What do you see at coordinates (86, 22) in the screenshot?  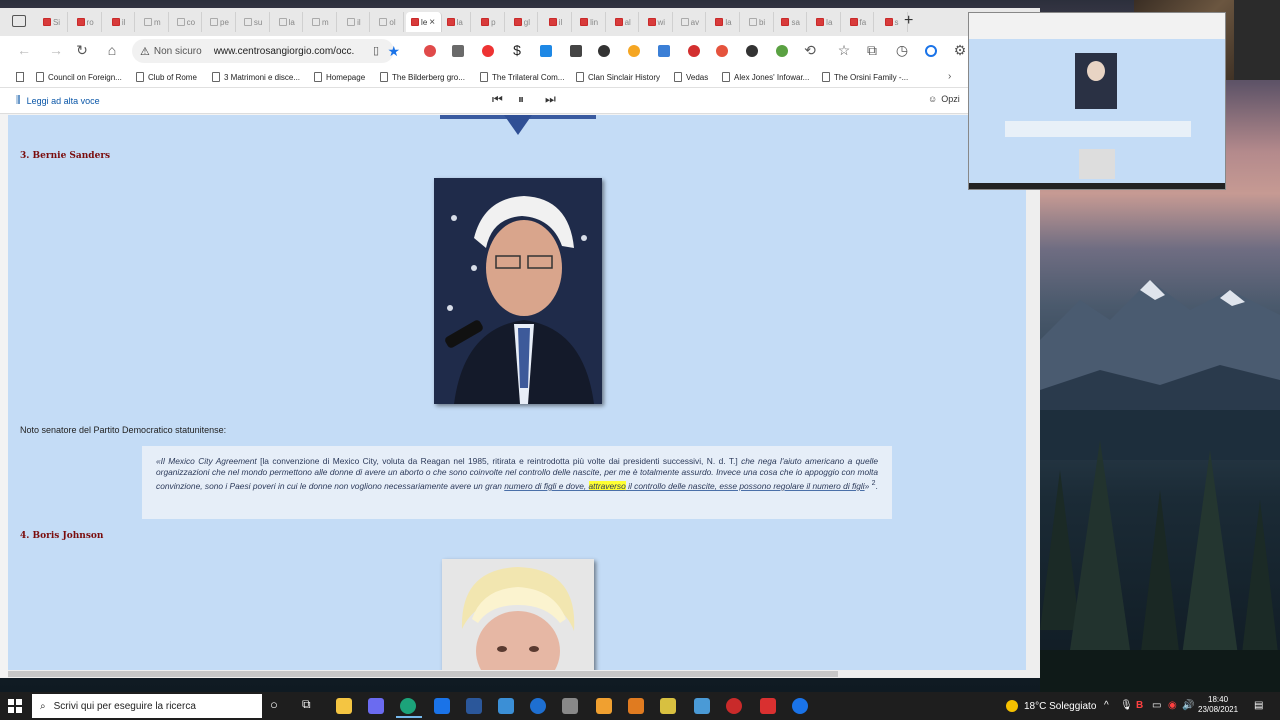 I see `browser-tab: ro` at bounding box center [86, 22].